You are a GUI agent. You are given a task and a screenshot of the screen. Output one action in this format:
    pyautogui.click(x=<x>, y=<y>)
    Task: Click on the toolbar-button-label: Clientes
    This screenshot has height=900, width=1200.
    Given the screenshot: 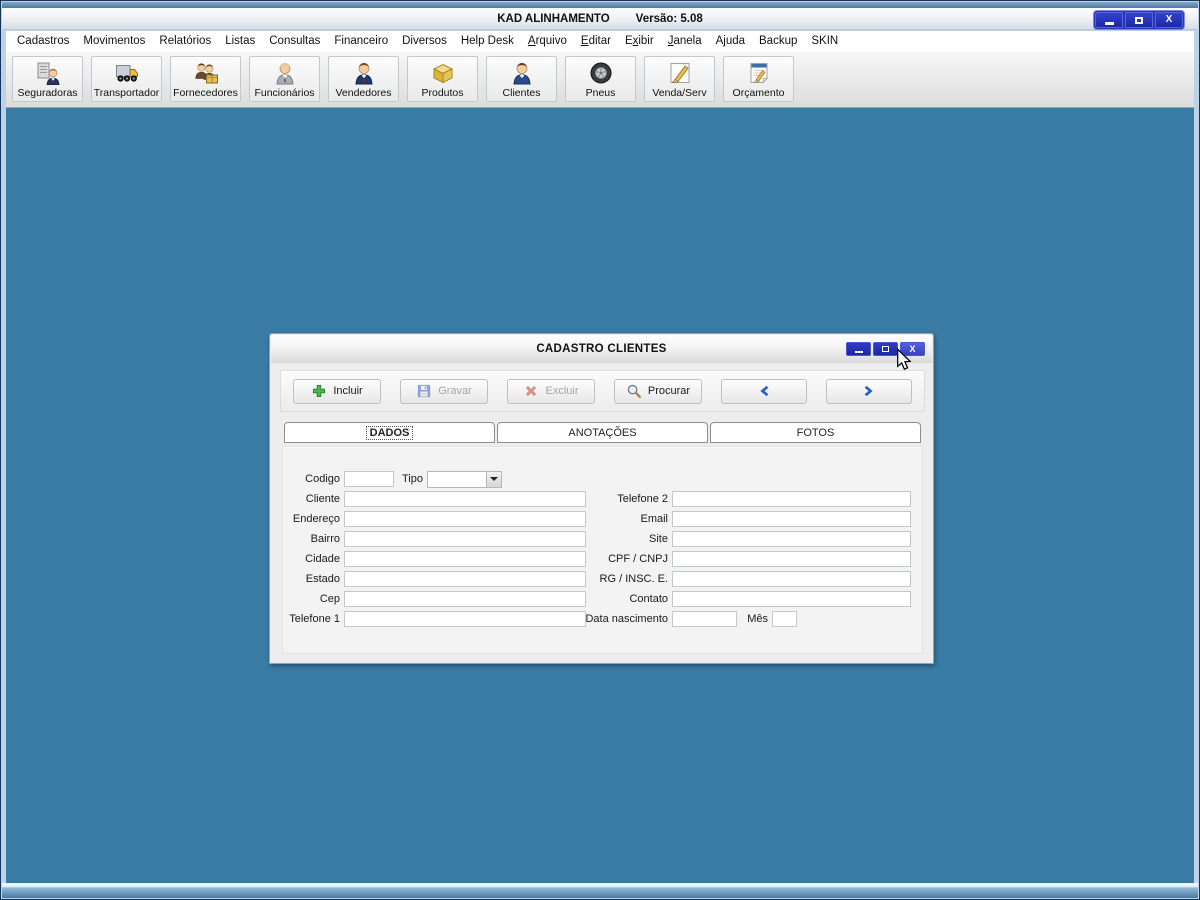 What is the action you would take?
    pyautogui.click(x=521, y=93)
    